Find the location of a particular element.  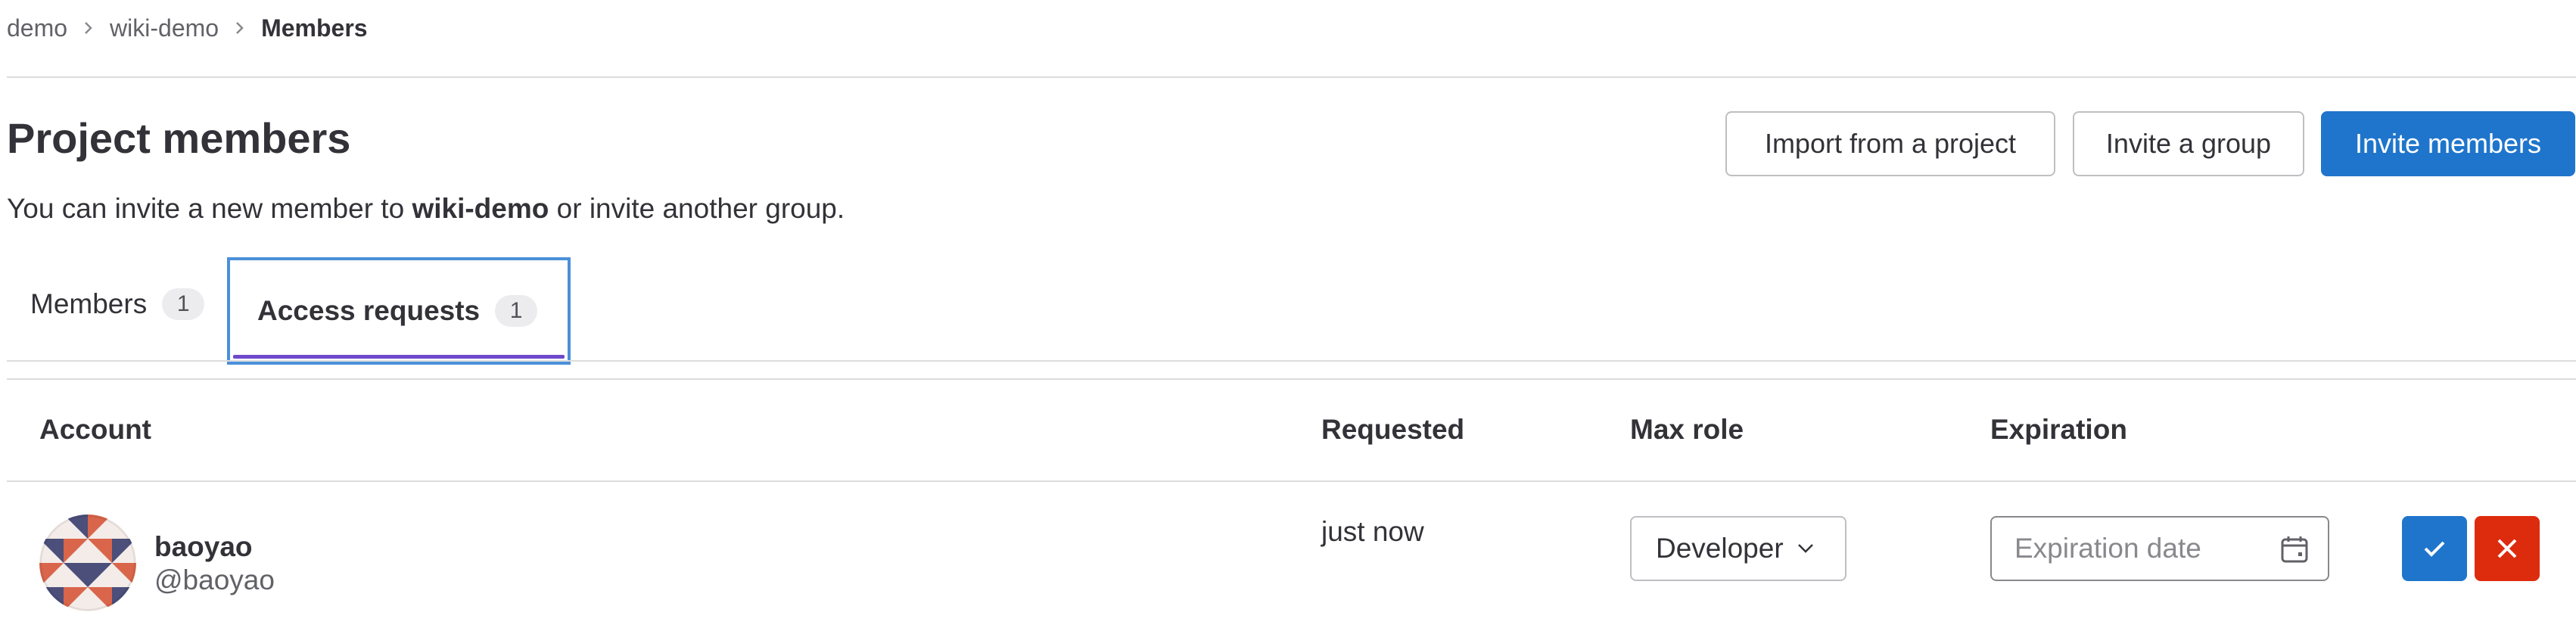

user-username: @baoyao is located at coordinates (214, 579).